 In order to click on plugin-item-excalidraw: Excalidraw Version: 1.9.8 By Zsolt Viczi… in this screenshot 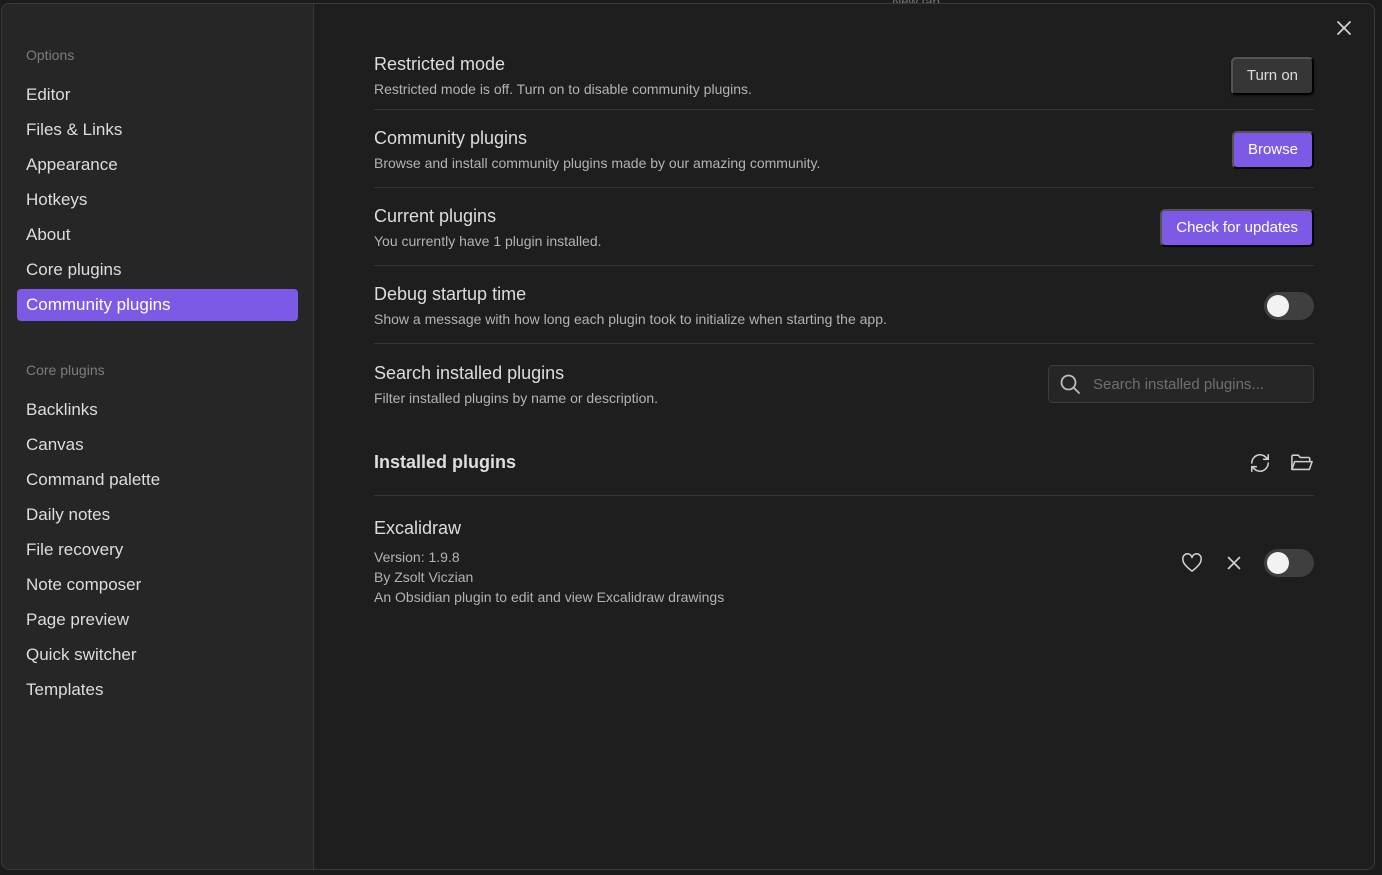, I will do `click(844, 551)`.